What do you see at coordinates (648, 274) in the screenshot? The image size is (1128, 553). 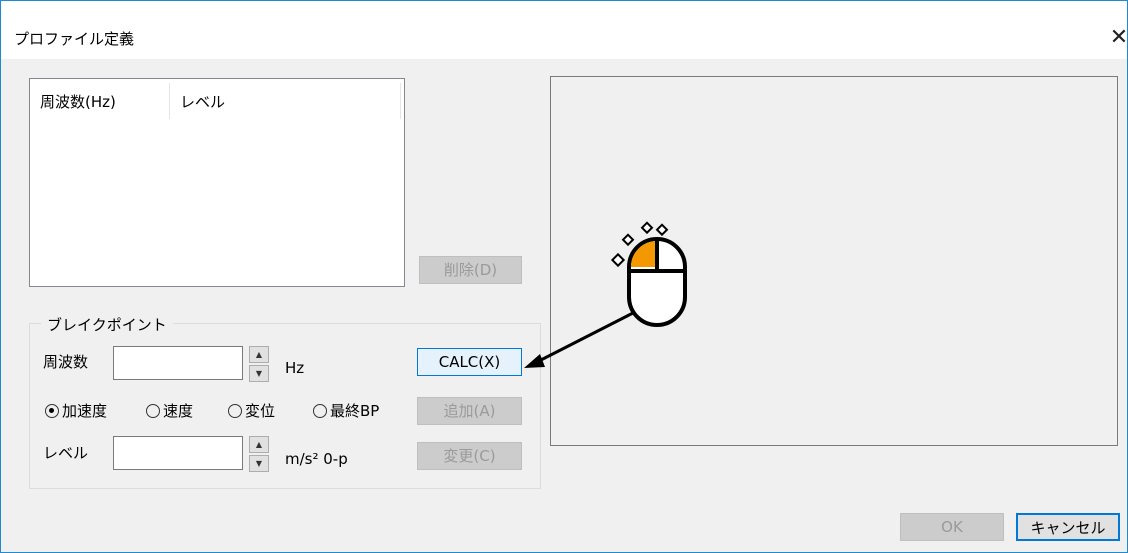 I see `mouse-left-click-icon` at bounding box center [648, 274].